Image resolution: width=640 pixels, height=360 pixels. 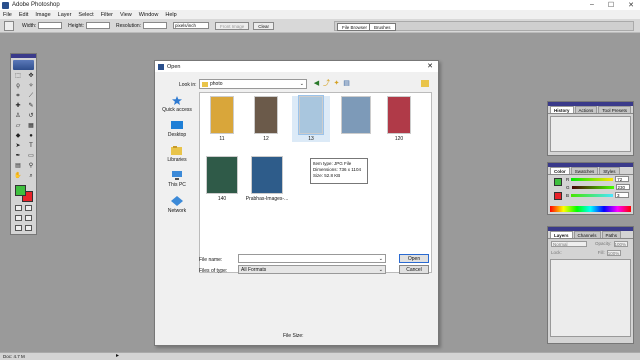 What do you see at coordinates (222, 179) in the screenshot?
I see `file-thumbnail: 140` at bounding box center [222, 179].